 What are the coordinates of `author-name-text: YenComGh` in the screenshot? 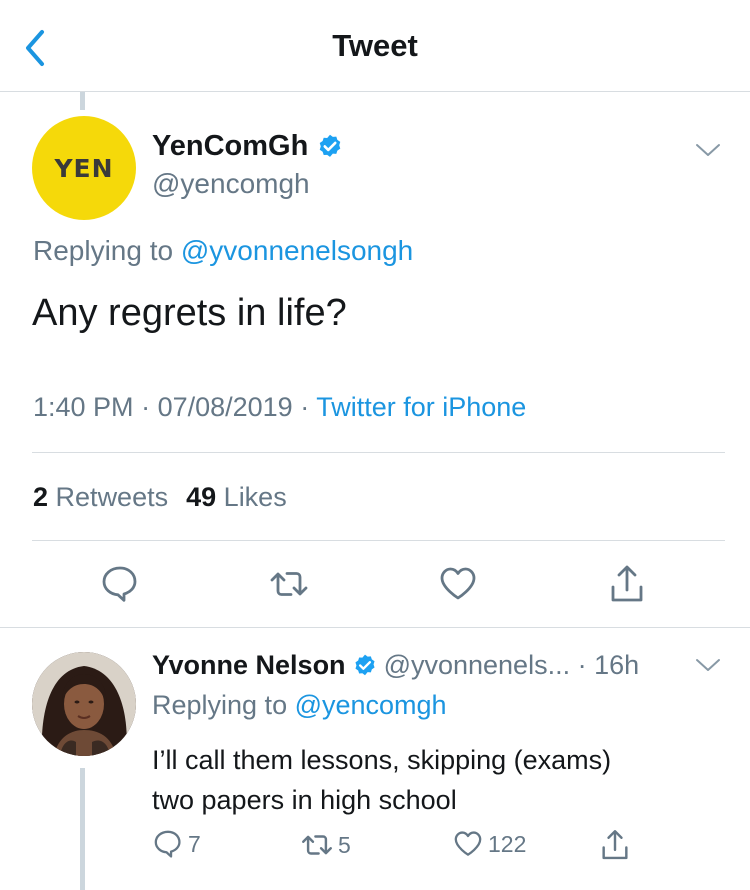 It's located at (230, 146).